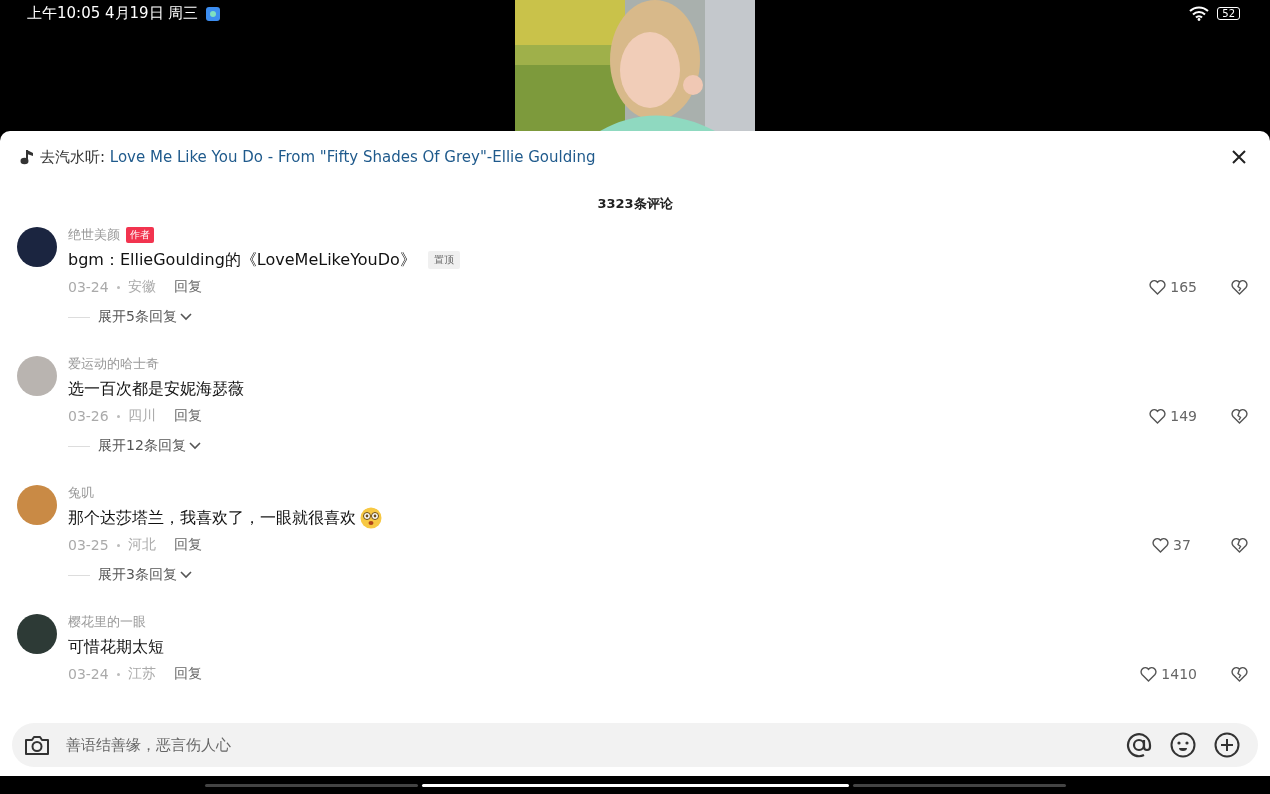 The width and height of the screenshot is (1270, 794). What do you see at coordinates (156, 389) in the screenshot?
I see `comment-text: 选一百次都是安妮海瑟薇` at bounding box center [156, 389].